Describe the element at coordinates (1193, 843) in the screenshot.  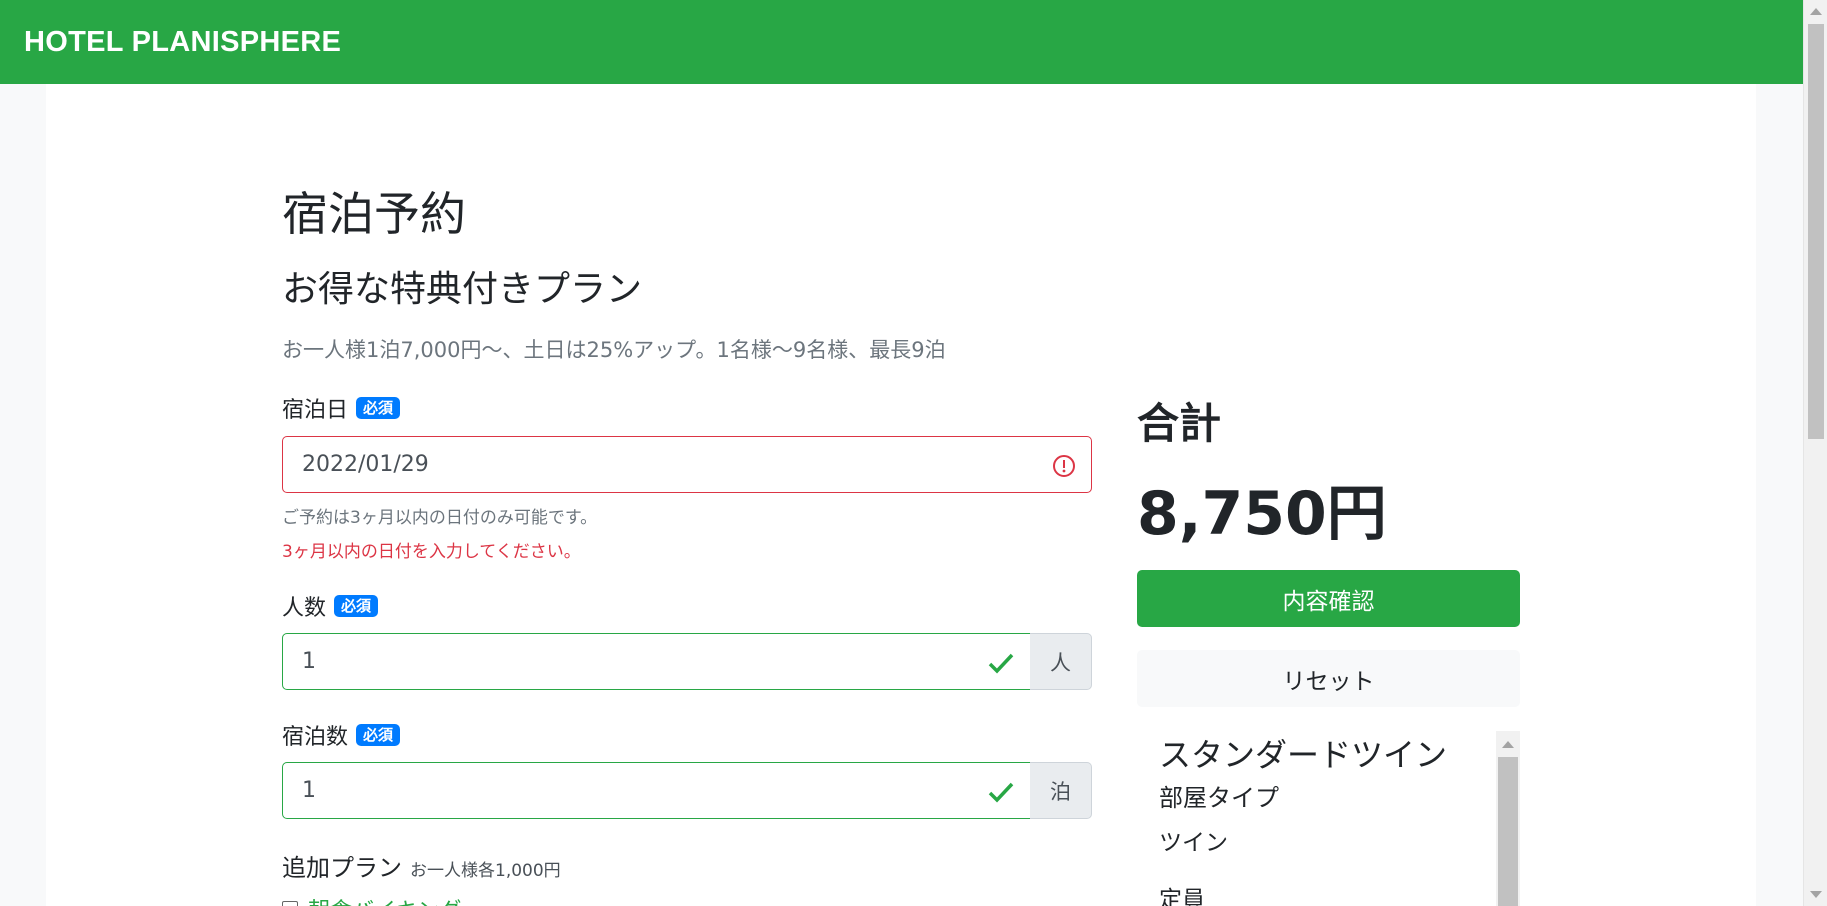
I see `room-type-value: ツイン` at that location.